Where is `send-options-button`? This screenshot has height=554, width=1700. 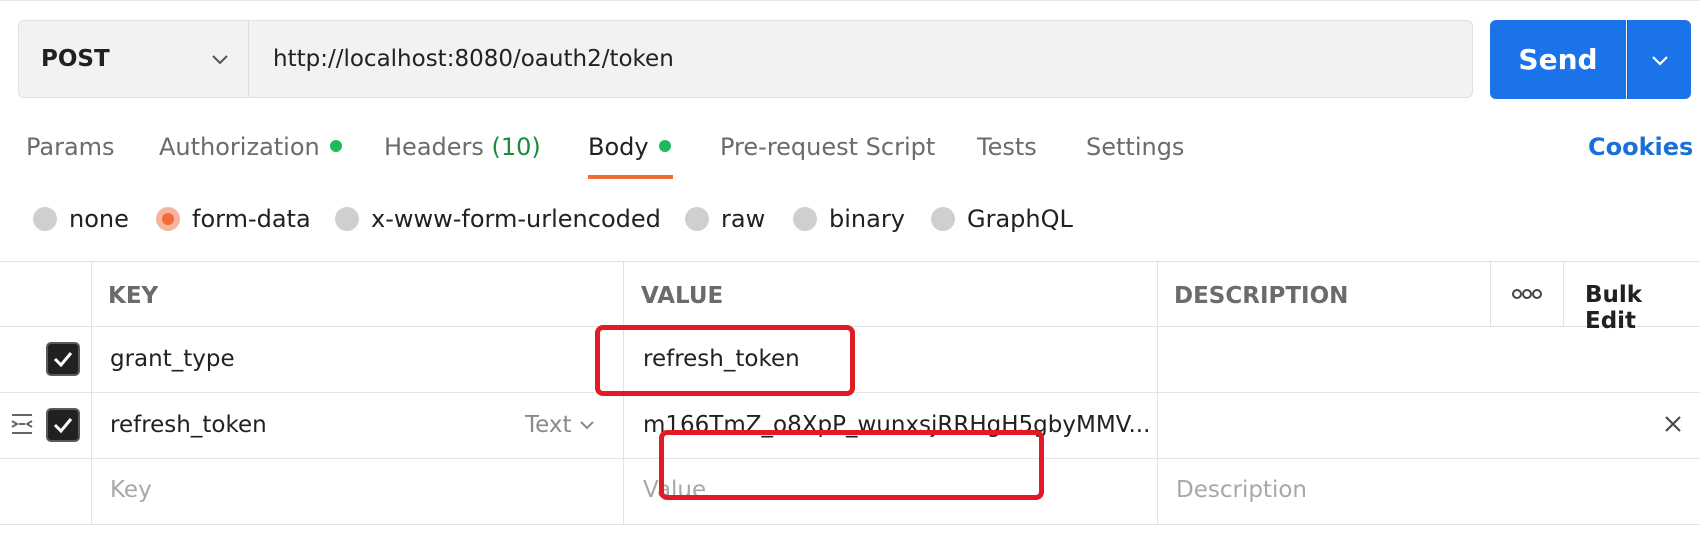
send-options-button is located at coordinates (1659, 59).